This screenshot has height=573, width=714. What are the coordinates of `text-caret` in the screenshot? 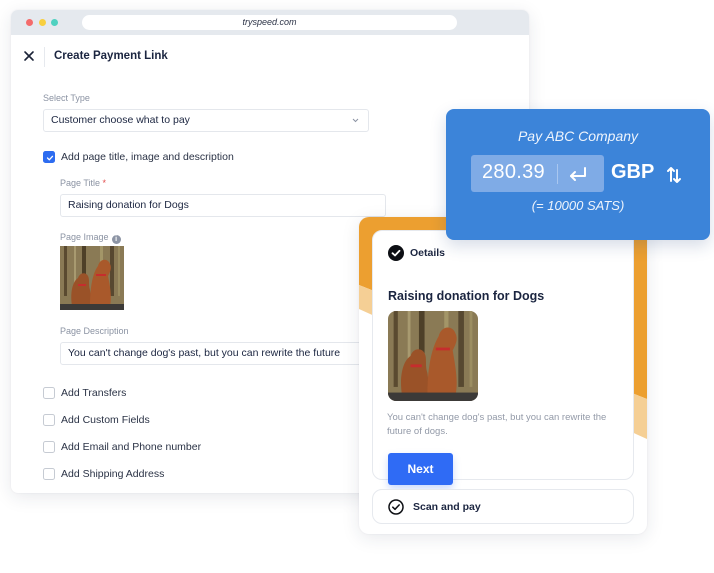 It's located at (557, 174).